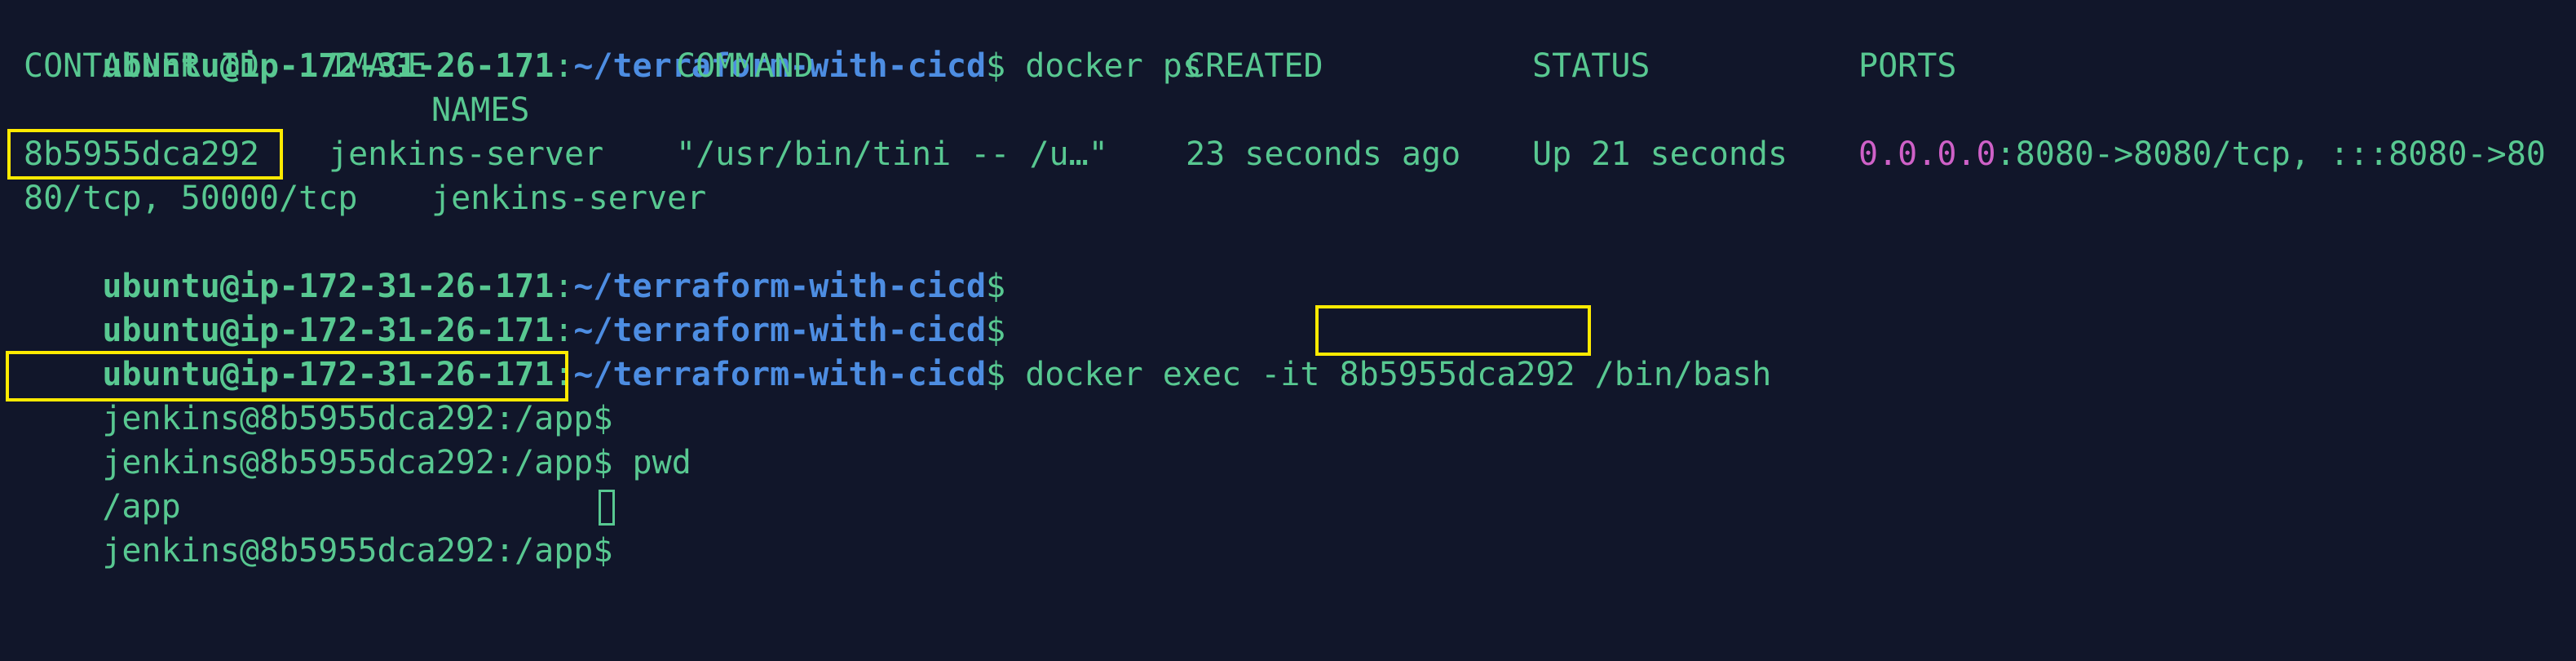 Image resolution: width=2576 pixels, height=661 pixels. Describe the element at coordinates (996, 375) in the screenshot. I see `prompt-dollar: $` at that location.